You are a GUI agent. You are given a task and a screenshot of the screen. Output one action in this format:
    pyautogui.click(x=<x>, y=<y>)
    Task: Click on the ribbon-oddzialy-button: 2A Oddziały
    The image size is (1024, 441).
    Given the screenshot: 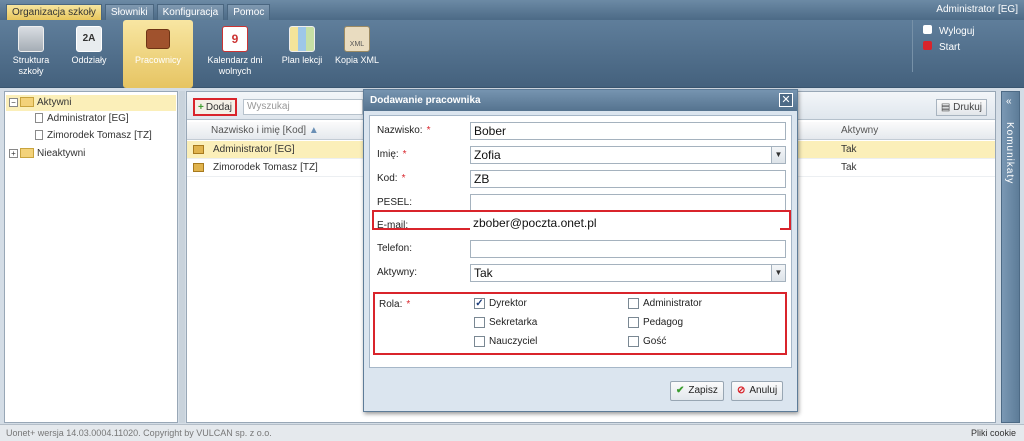 What is the action you would take?
    pyautogui.click(x=89, y=54)
    